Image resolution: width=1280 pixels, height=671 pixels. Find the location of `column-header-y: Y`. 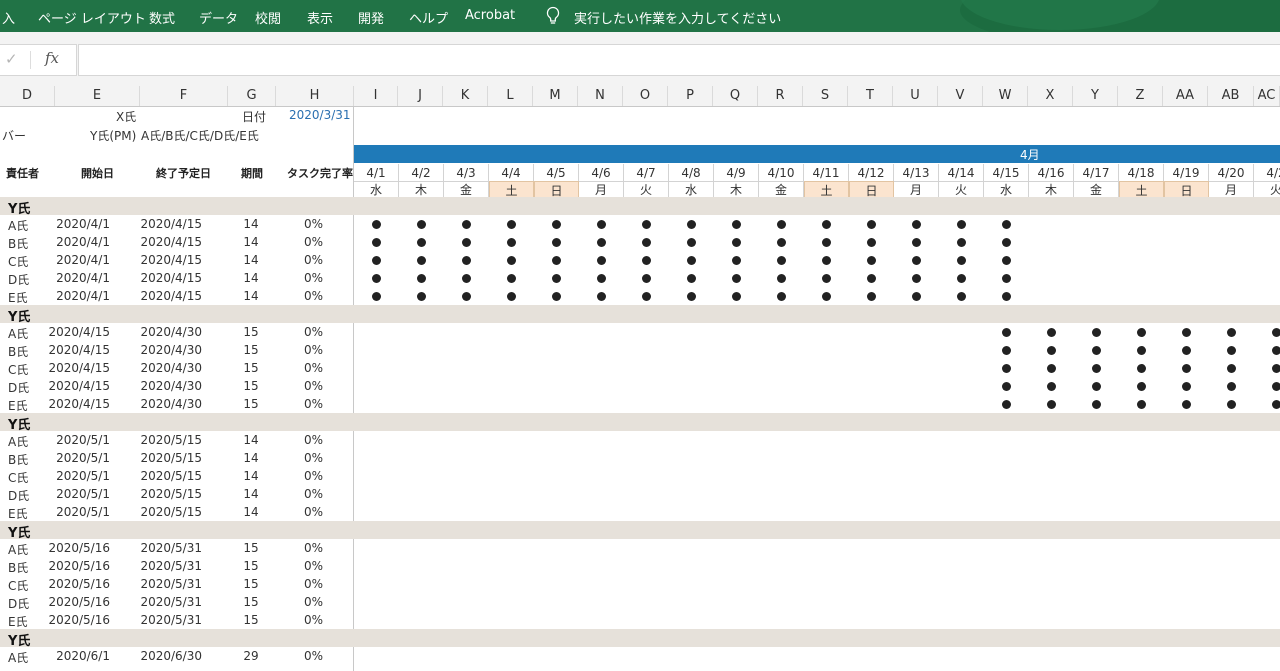

column-header-y: Y is located at coordinates (1095, 96).